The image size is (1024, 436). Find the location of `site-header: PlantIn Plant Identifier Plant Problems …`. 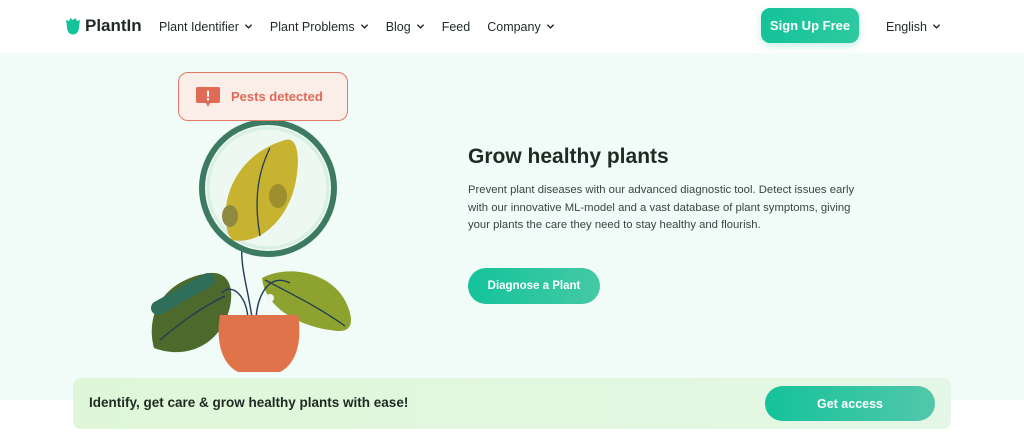

site-header: PlantIn Plant Identifier Plant Problems … is located at coordinates (512, 26).